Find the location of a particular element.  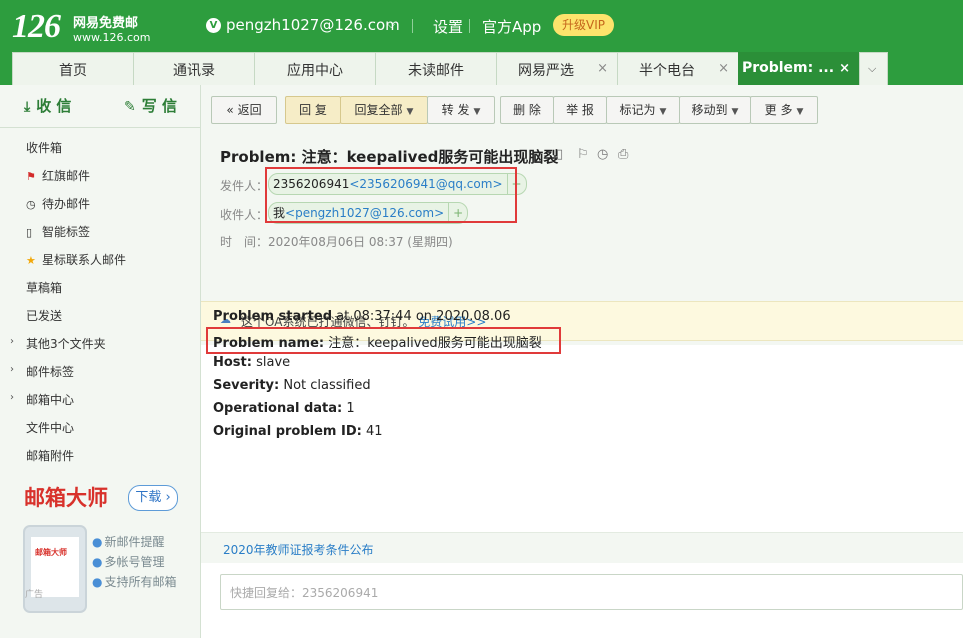

sidebar-item-todo: ◷ 待办邮件 is located at coordinates (58, 203).